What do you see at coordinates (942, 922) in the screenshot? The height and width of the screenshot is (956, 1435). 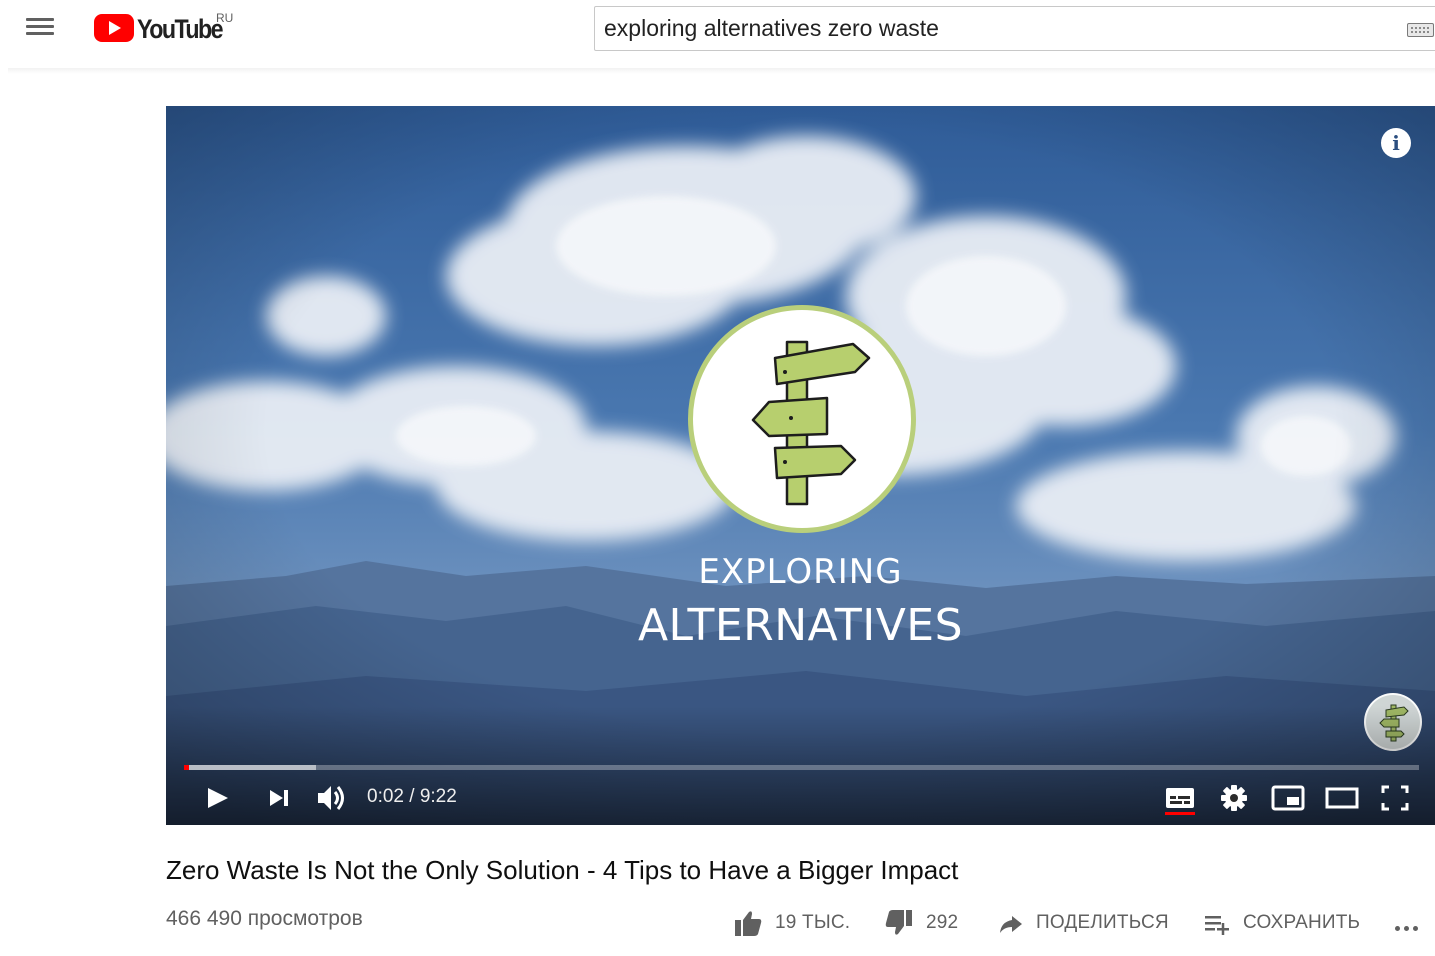 I see `dislike-count: 292` at bounding box center [942, 922].